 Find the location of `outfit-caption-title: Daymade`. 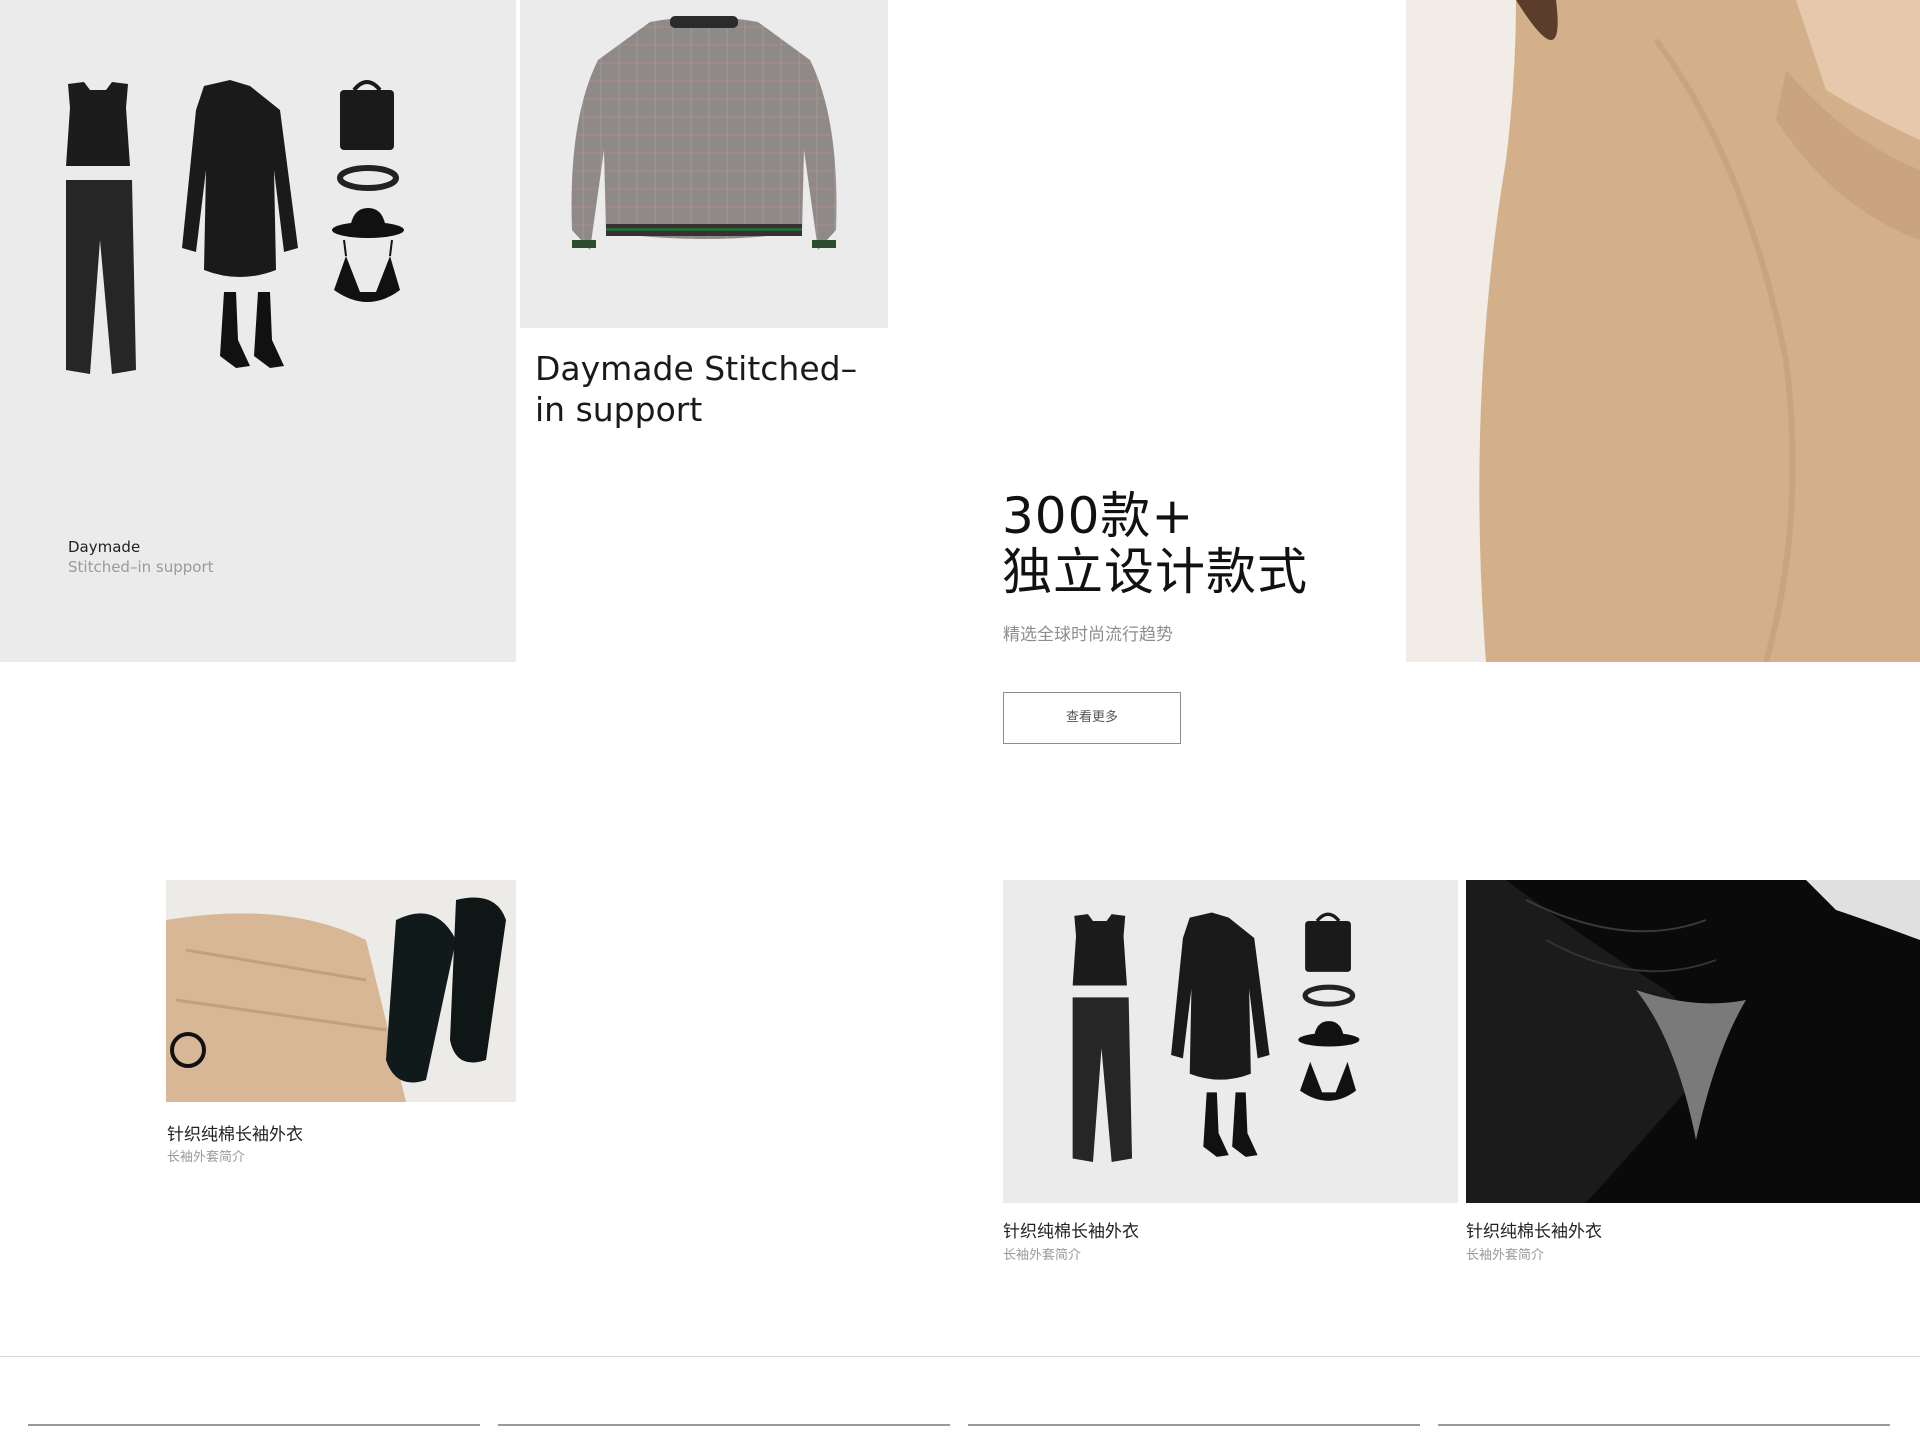

outfit-caption-title: Daymade is located at coordinates (104, 547).